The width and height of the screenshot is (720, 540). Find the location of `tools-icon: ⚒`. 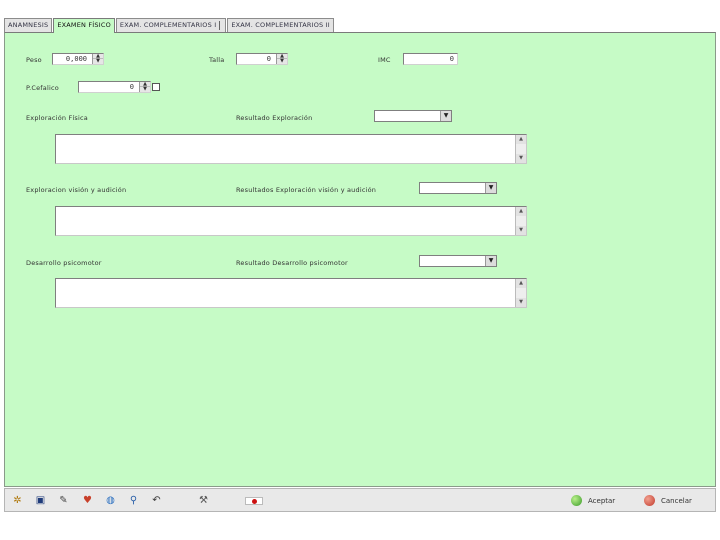

tools-icon: ⚒ is located at coordinates (203, 500).